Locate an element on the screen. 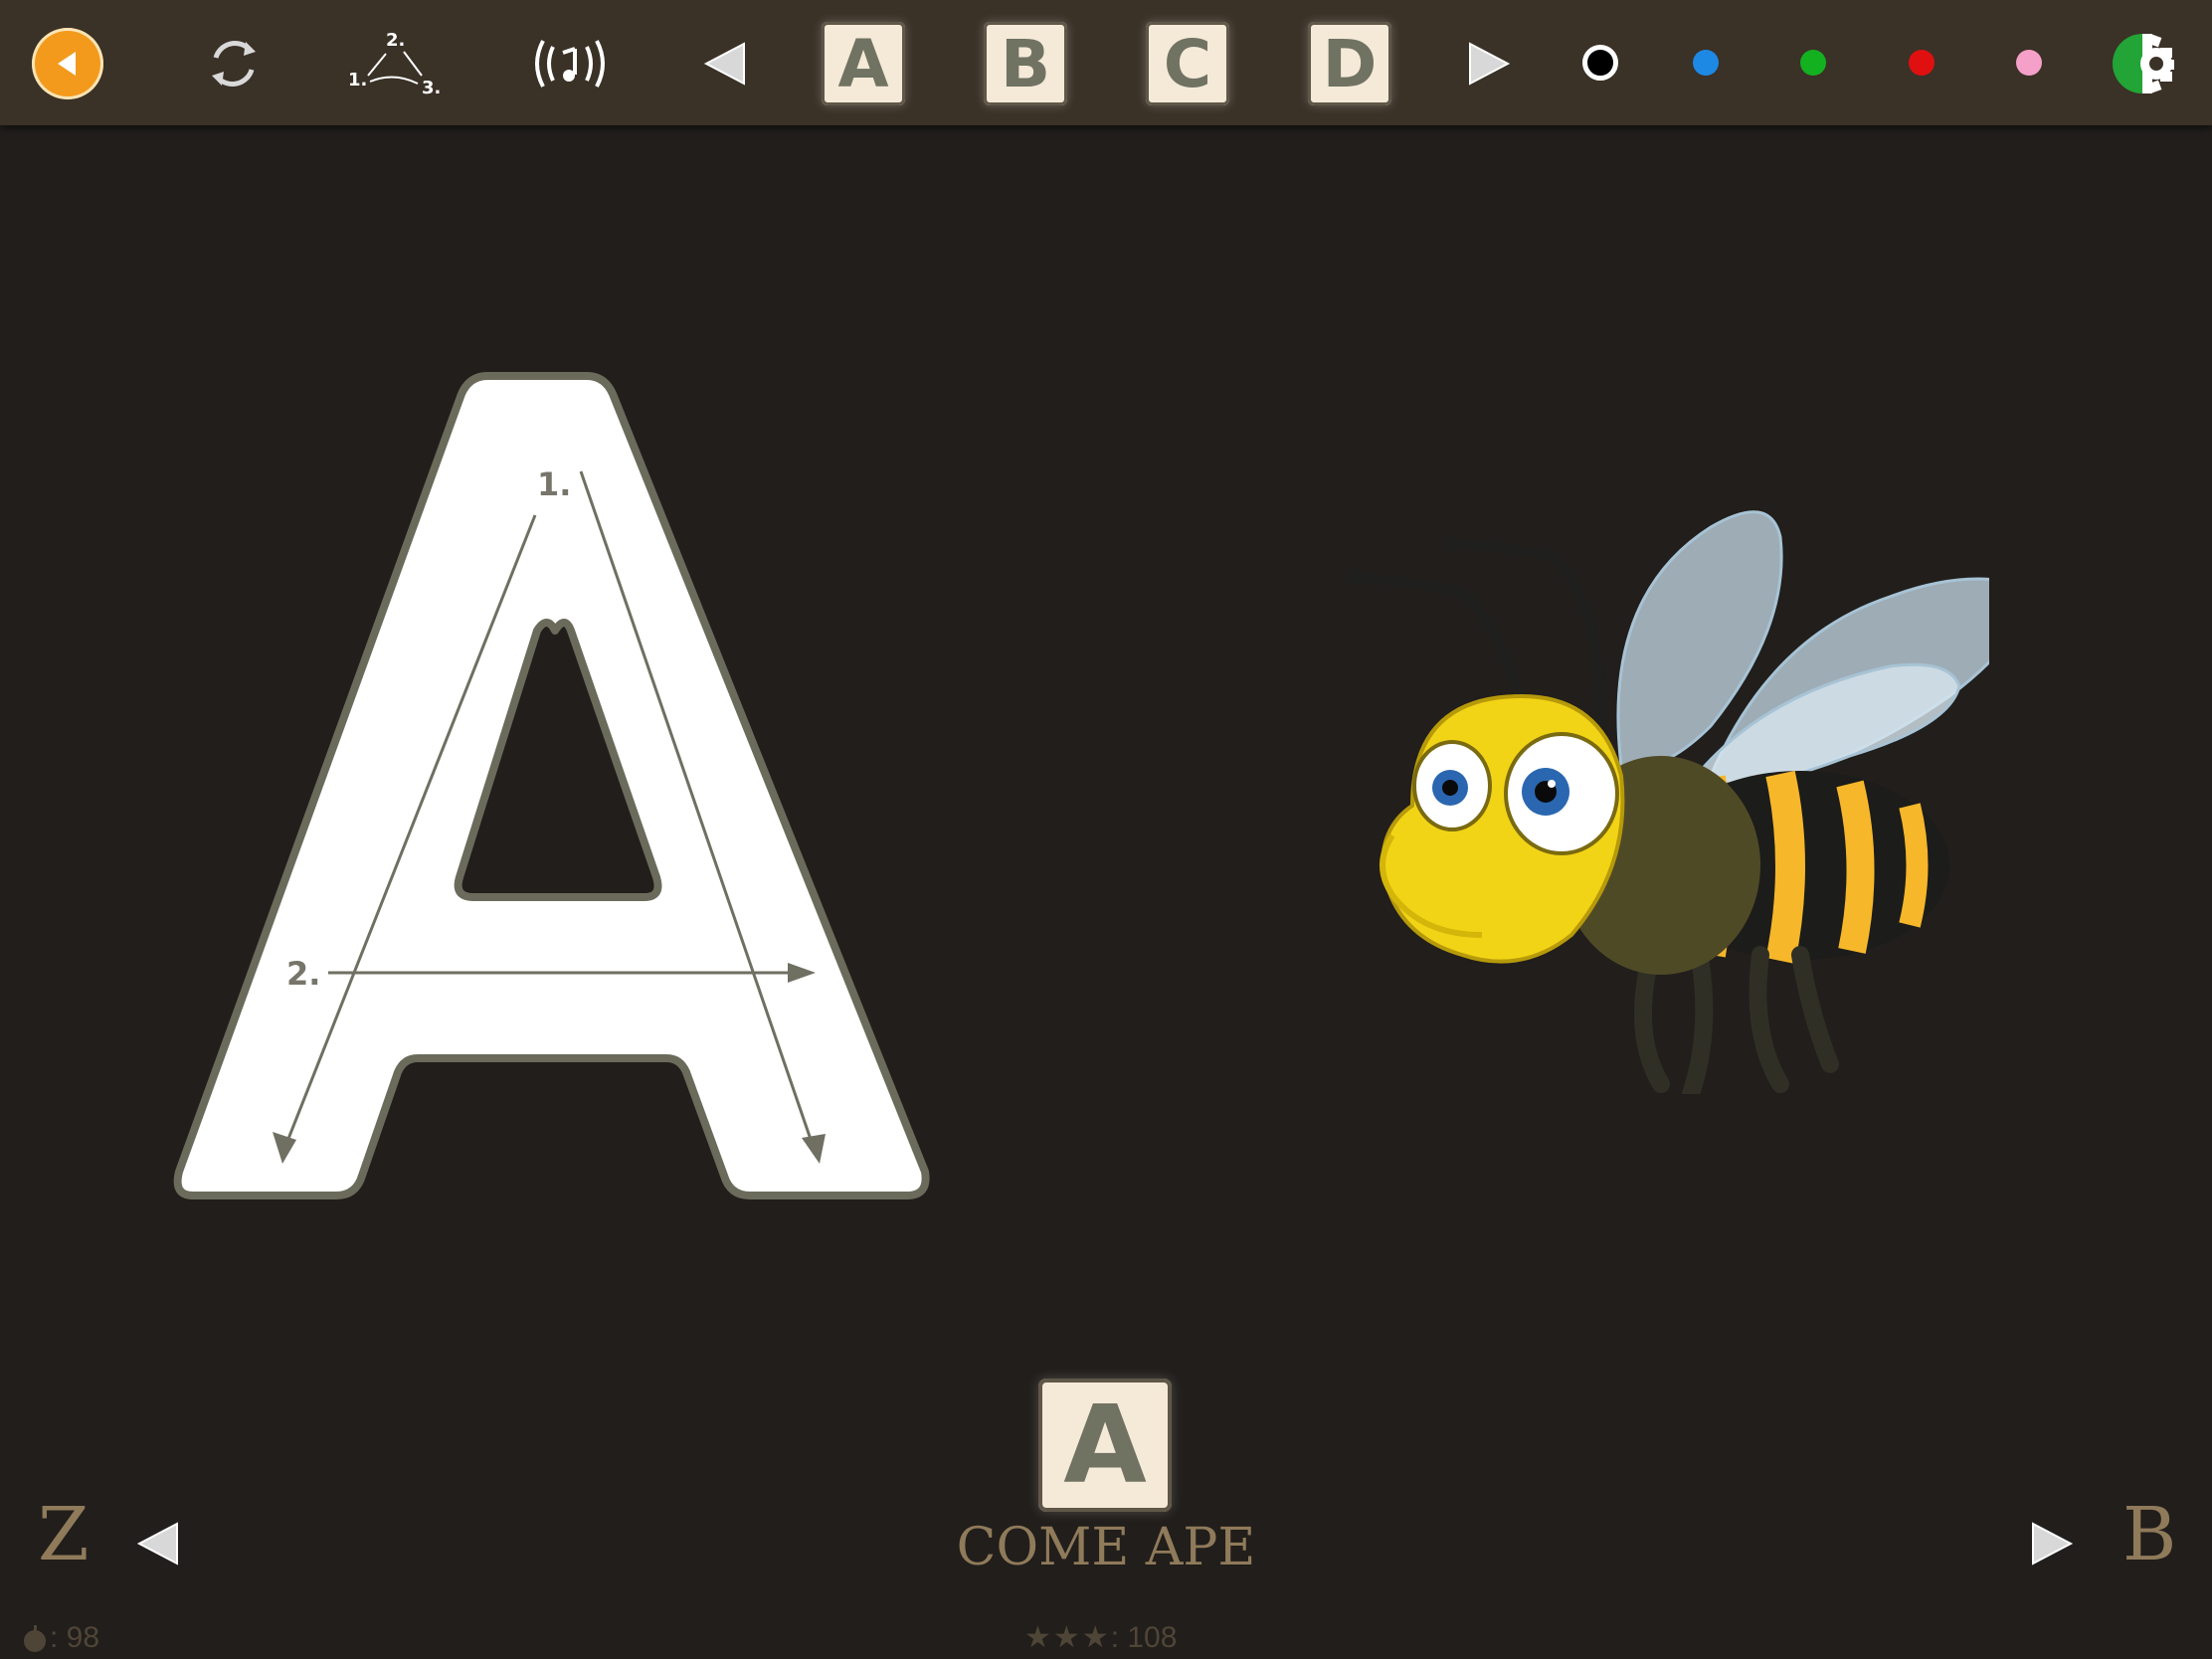 Image resolution: width=2212 pixels, height=1659 pixels. apples-count: : 98 is located at coordinates (75, 1637).